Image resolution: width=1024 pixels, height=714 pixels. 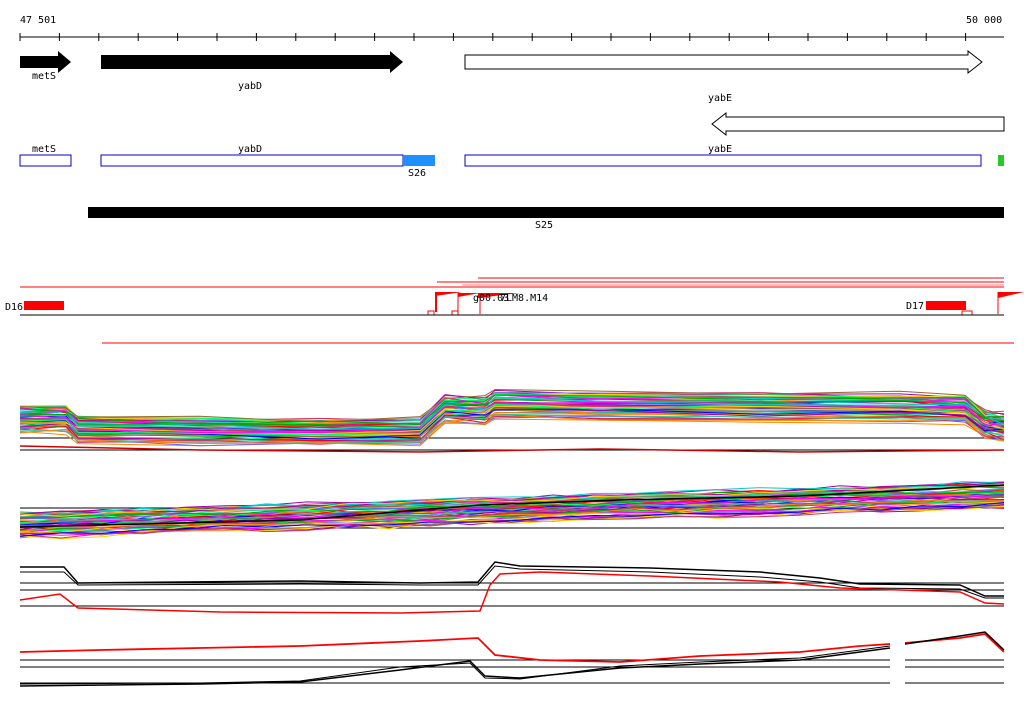 I want to click on cds-box-small, so click(x=1001, y=160).